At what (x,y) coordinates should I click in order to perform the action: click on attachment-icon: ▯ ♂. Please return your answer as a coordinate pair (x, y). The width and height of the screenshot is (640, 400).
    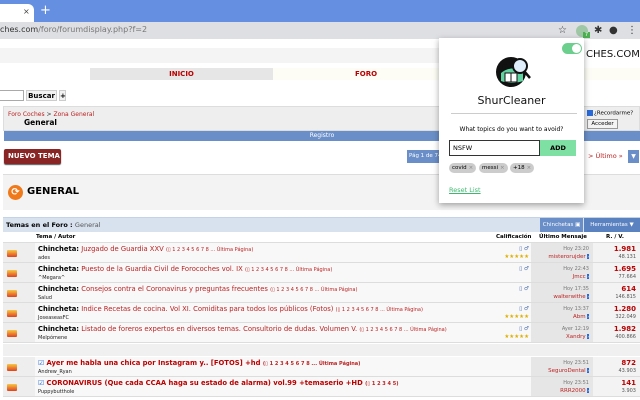
    Looking at the image, I should click on (524, 269).